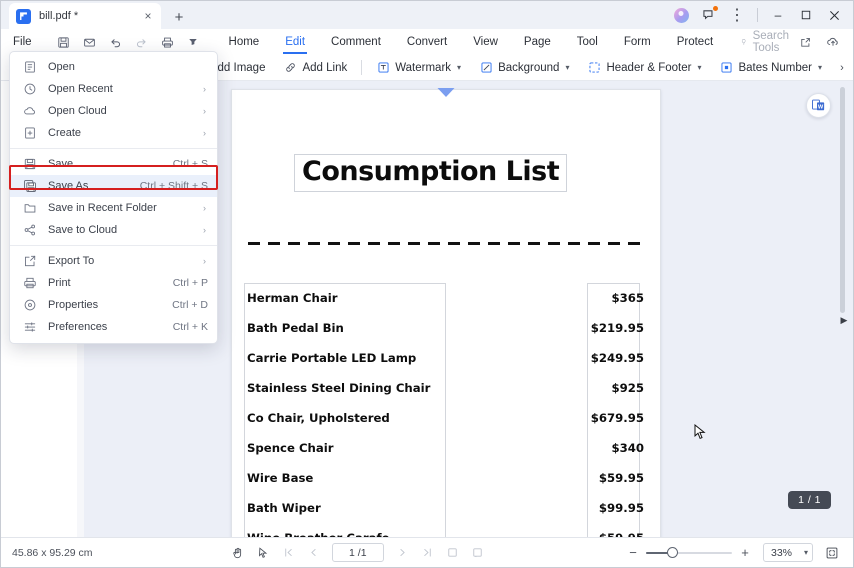 This screenshot has width=854, height=568. I want to click on menubar-right-actions, so click(824, 42).